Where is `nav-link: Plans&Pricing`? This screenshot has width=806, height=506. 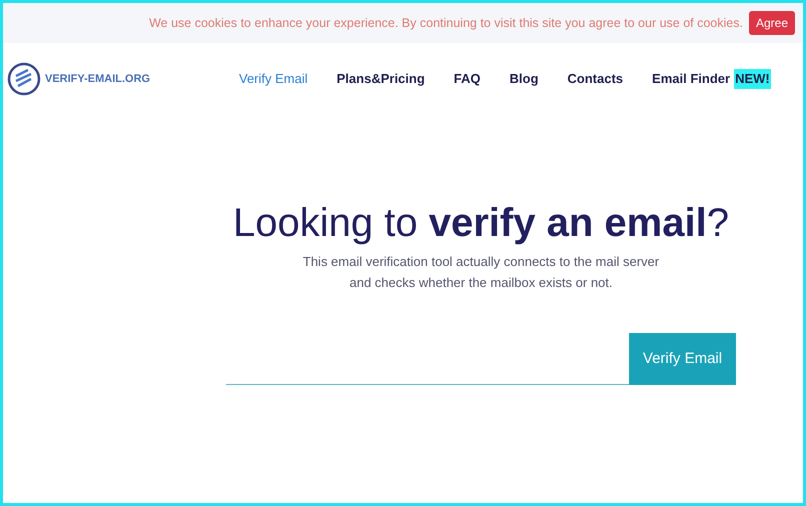 nav-link: Plans&Pricing is located at coordinates (380, 79).